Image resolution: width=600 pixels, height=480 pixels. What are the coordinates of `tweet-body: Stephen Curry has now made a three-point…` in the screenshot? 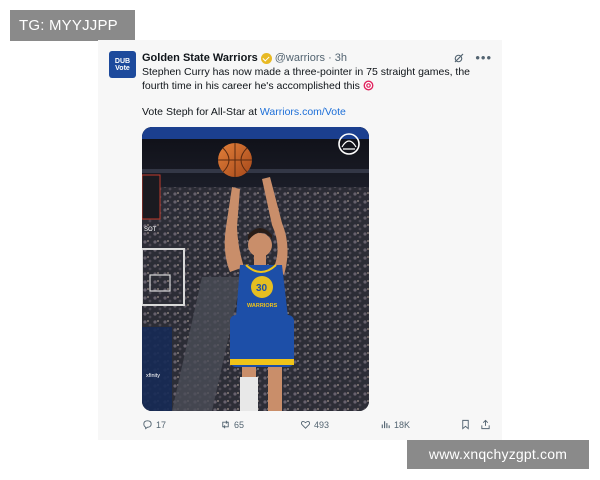 It's located at (312, 79).